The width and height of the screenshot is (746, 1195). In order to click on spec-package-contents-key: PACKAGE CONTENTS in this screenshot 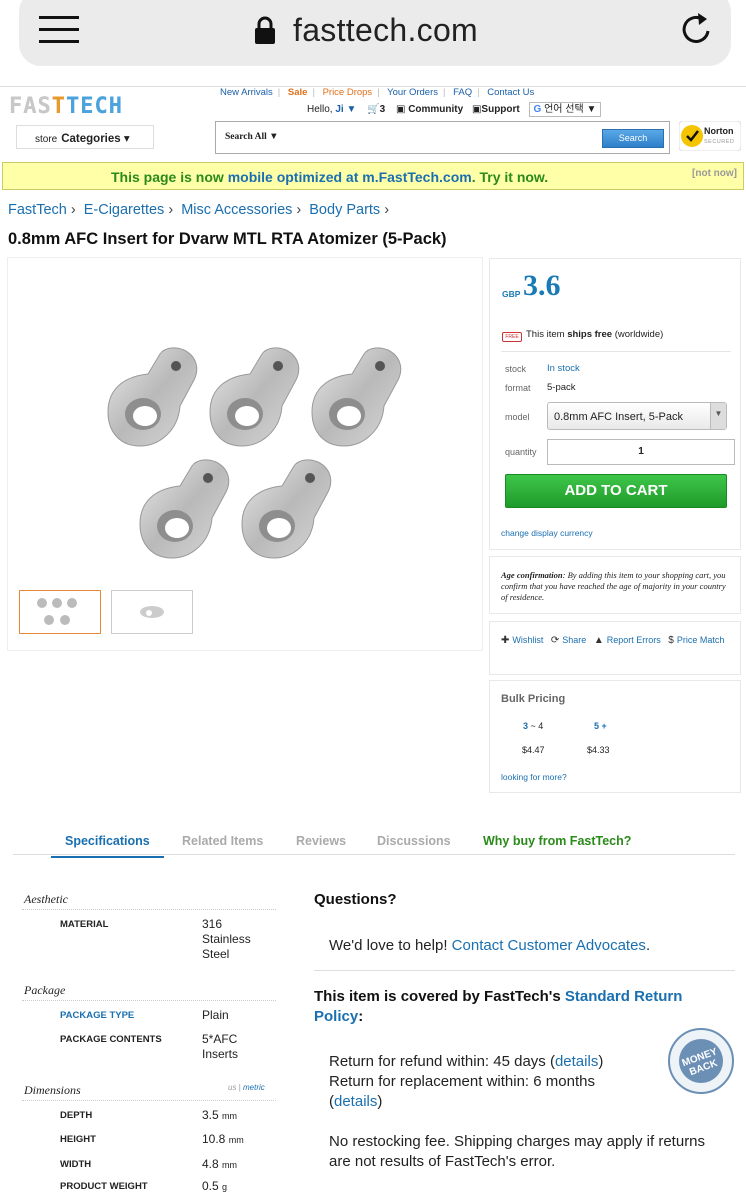, I will do `click(111, 1039)`.